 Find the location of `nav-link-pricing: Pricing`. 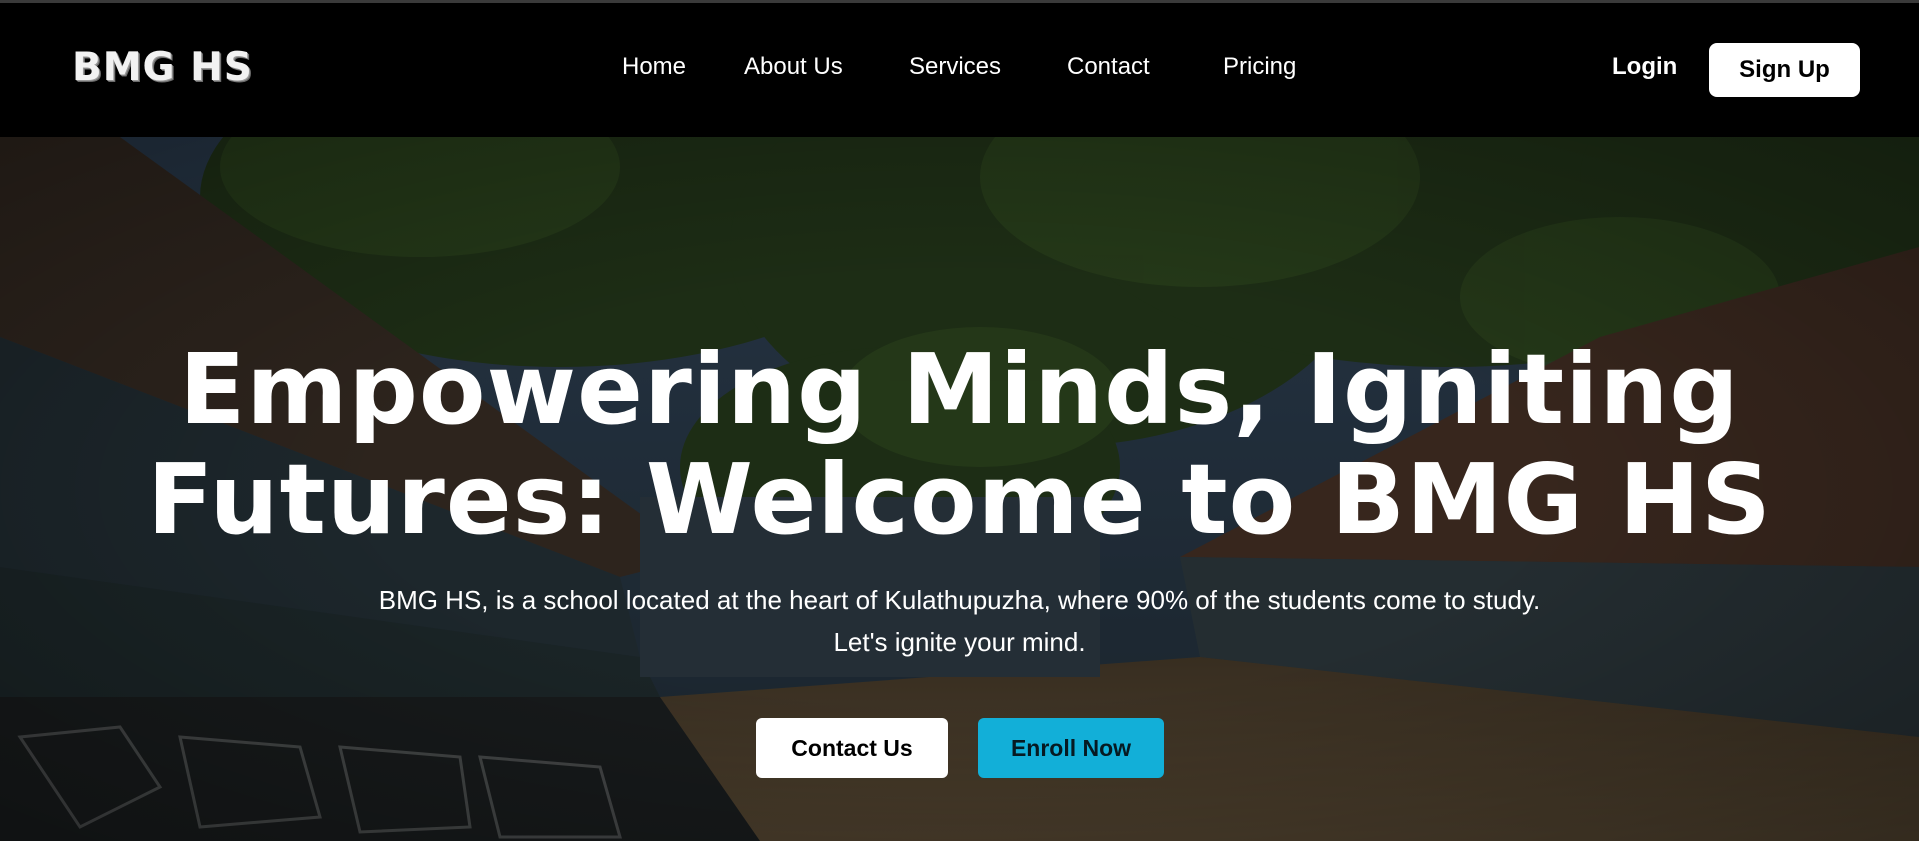

nav-link-pricing: Pricing is located at coordinates (1283, 67).